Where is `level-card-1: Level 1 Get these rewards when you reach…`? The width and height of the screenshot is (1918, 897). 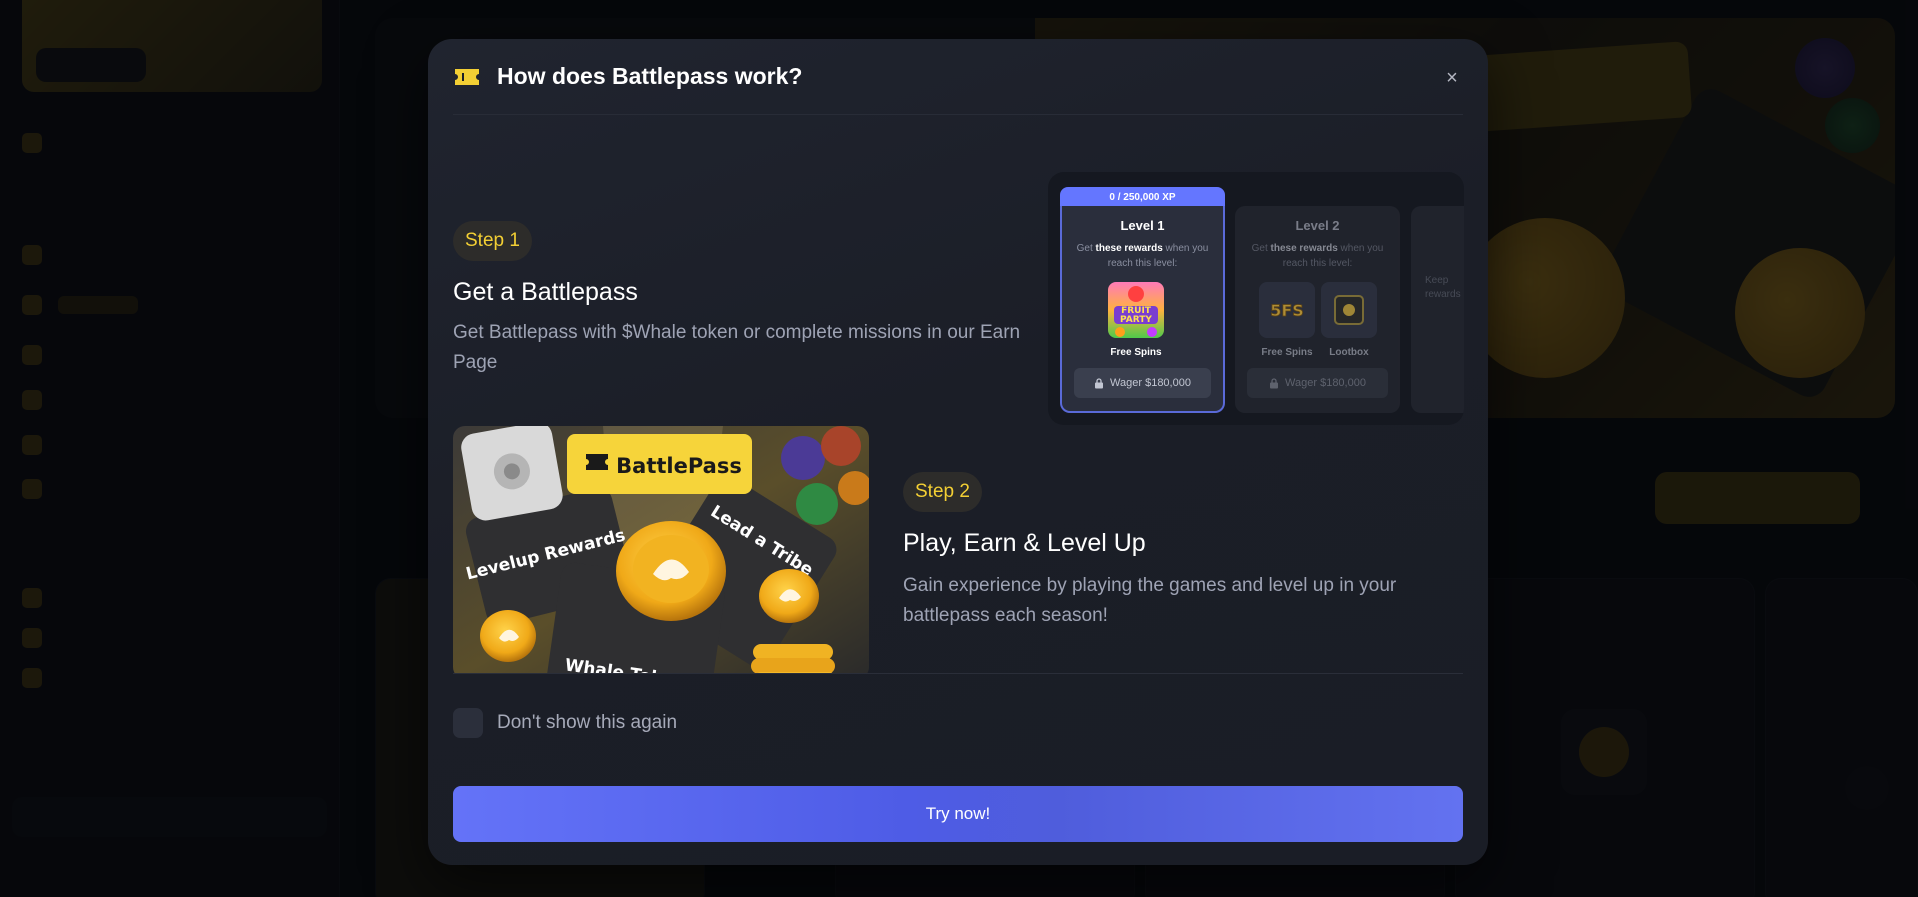
level-card-1: Level 1 Get these rewards when you reach… is located at coordinates (1142, 309).